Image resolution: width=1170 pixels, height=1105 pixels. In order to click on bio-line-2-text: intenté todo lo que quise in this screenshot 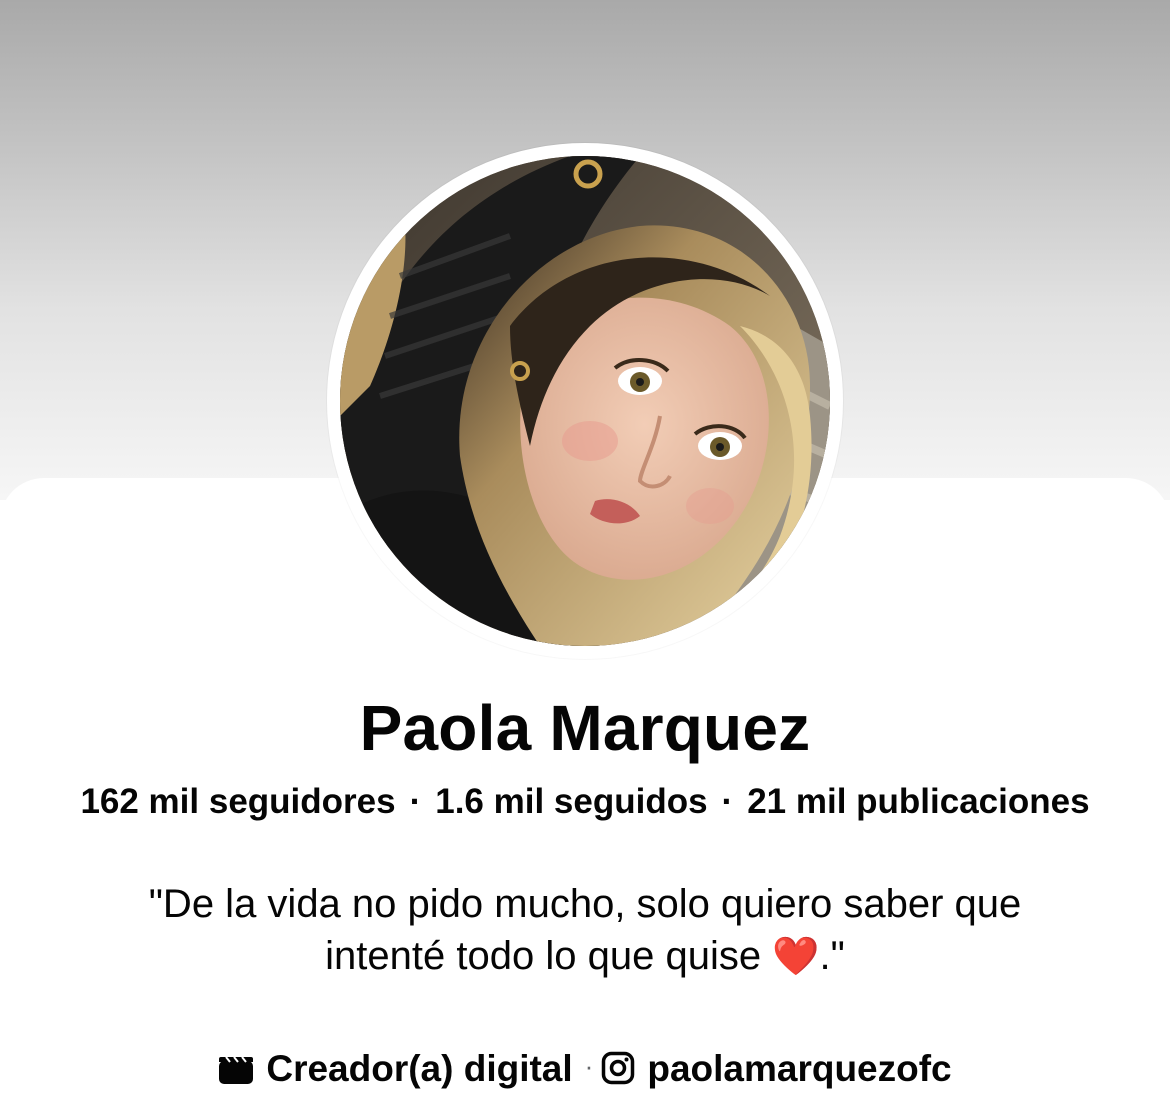, I will do `click(549, 956)`.